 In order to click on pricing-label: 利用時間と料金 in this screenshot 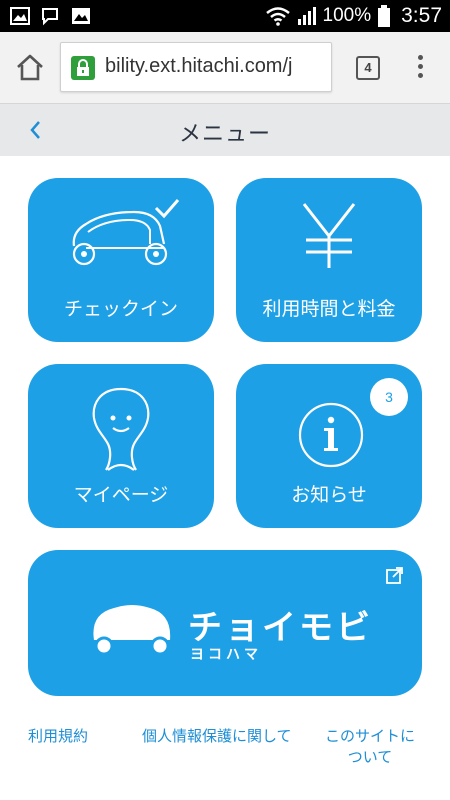, I will do `click(329, 309)`.